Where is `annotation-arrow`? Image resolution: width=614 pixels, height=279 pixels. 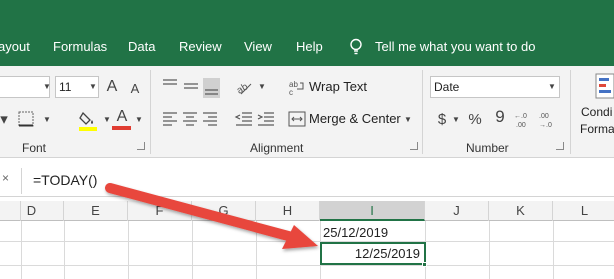
annotation-arrow is located at coordinates (211, 216).